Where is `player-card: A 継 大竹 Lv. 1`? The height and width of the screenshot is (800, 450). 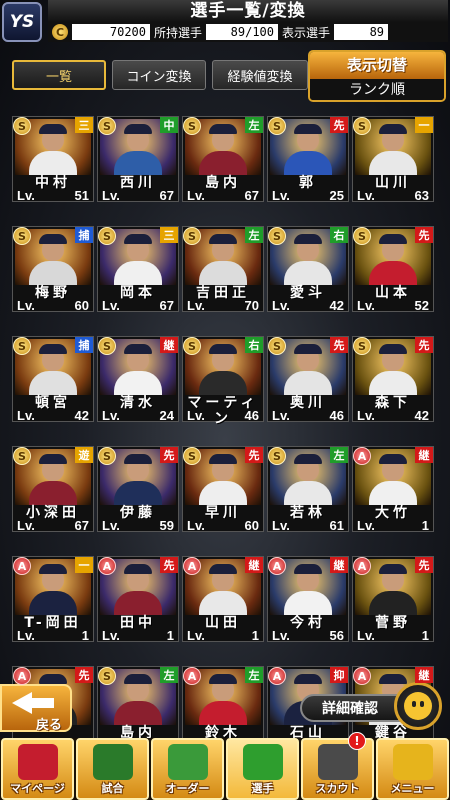
player-card: A 継 大竹 Lv. 1 is located at coordinates (393, 489).